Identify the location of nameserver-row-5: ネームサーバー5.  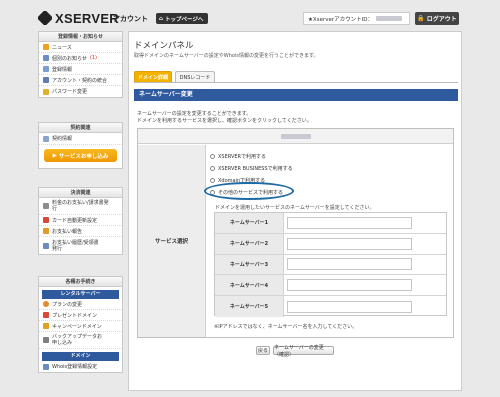
(330, 306).